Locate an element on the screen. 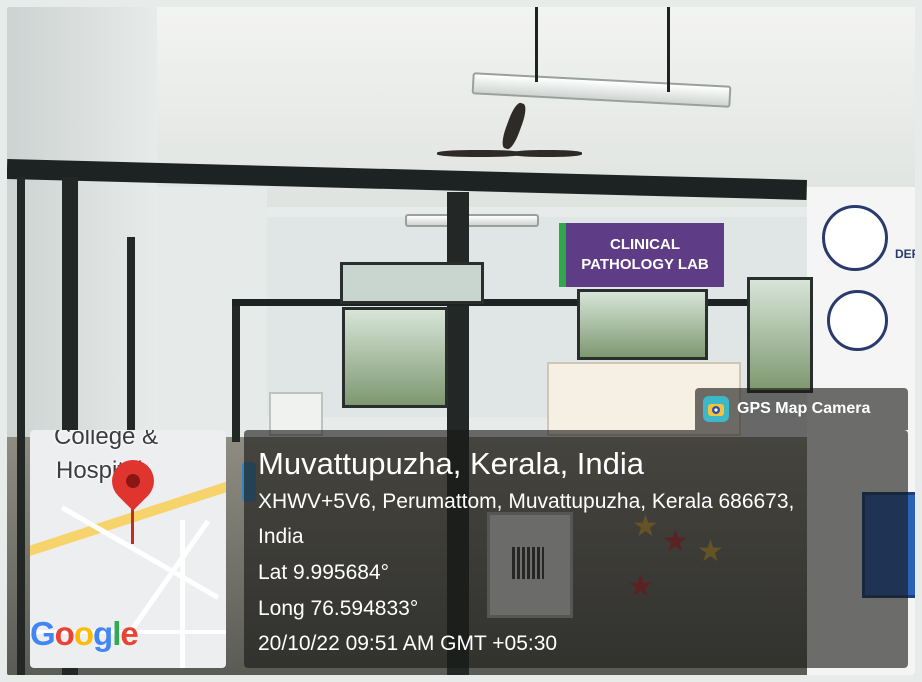 The width and height of the screenshot is (922, 682). tube-light is located at coordinates (472, 220).